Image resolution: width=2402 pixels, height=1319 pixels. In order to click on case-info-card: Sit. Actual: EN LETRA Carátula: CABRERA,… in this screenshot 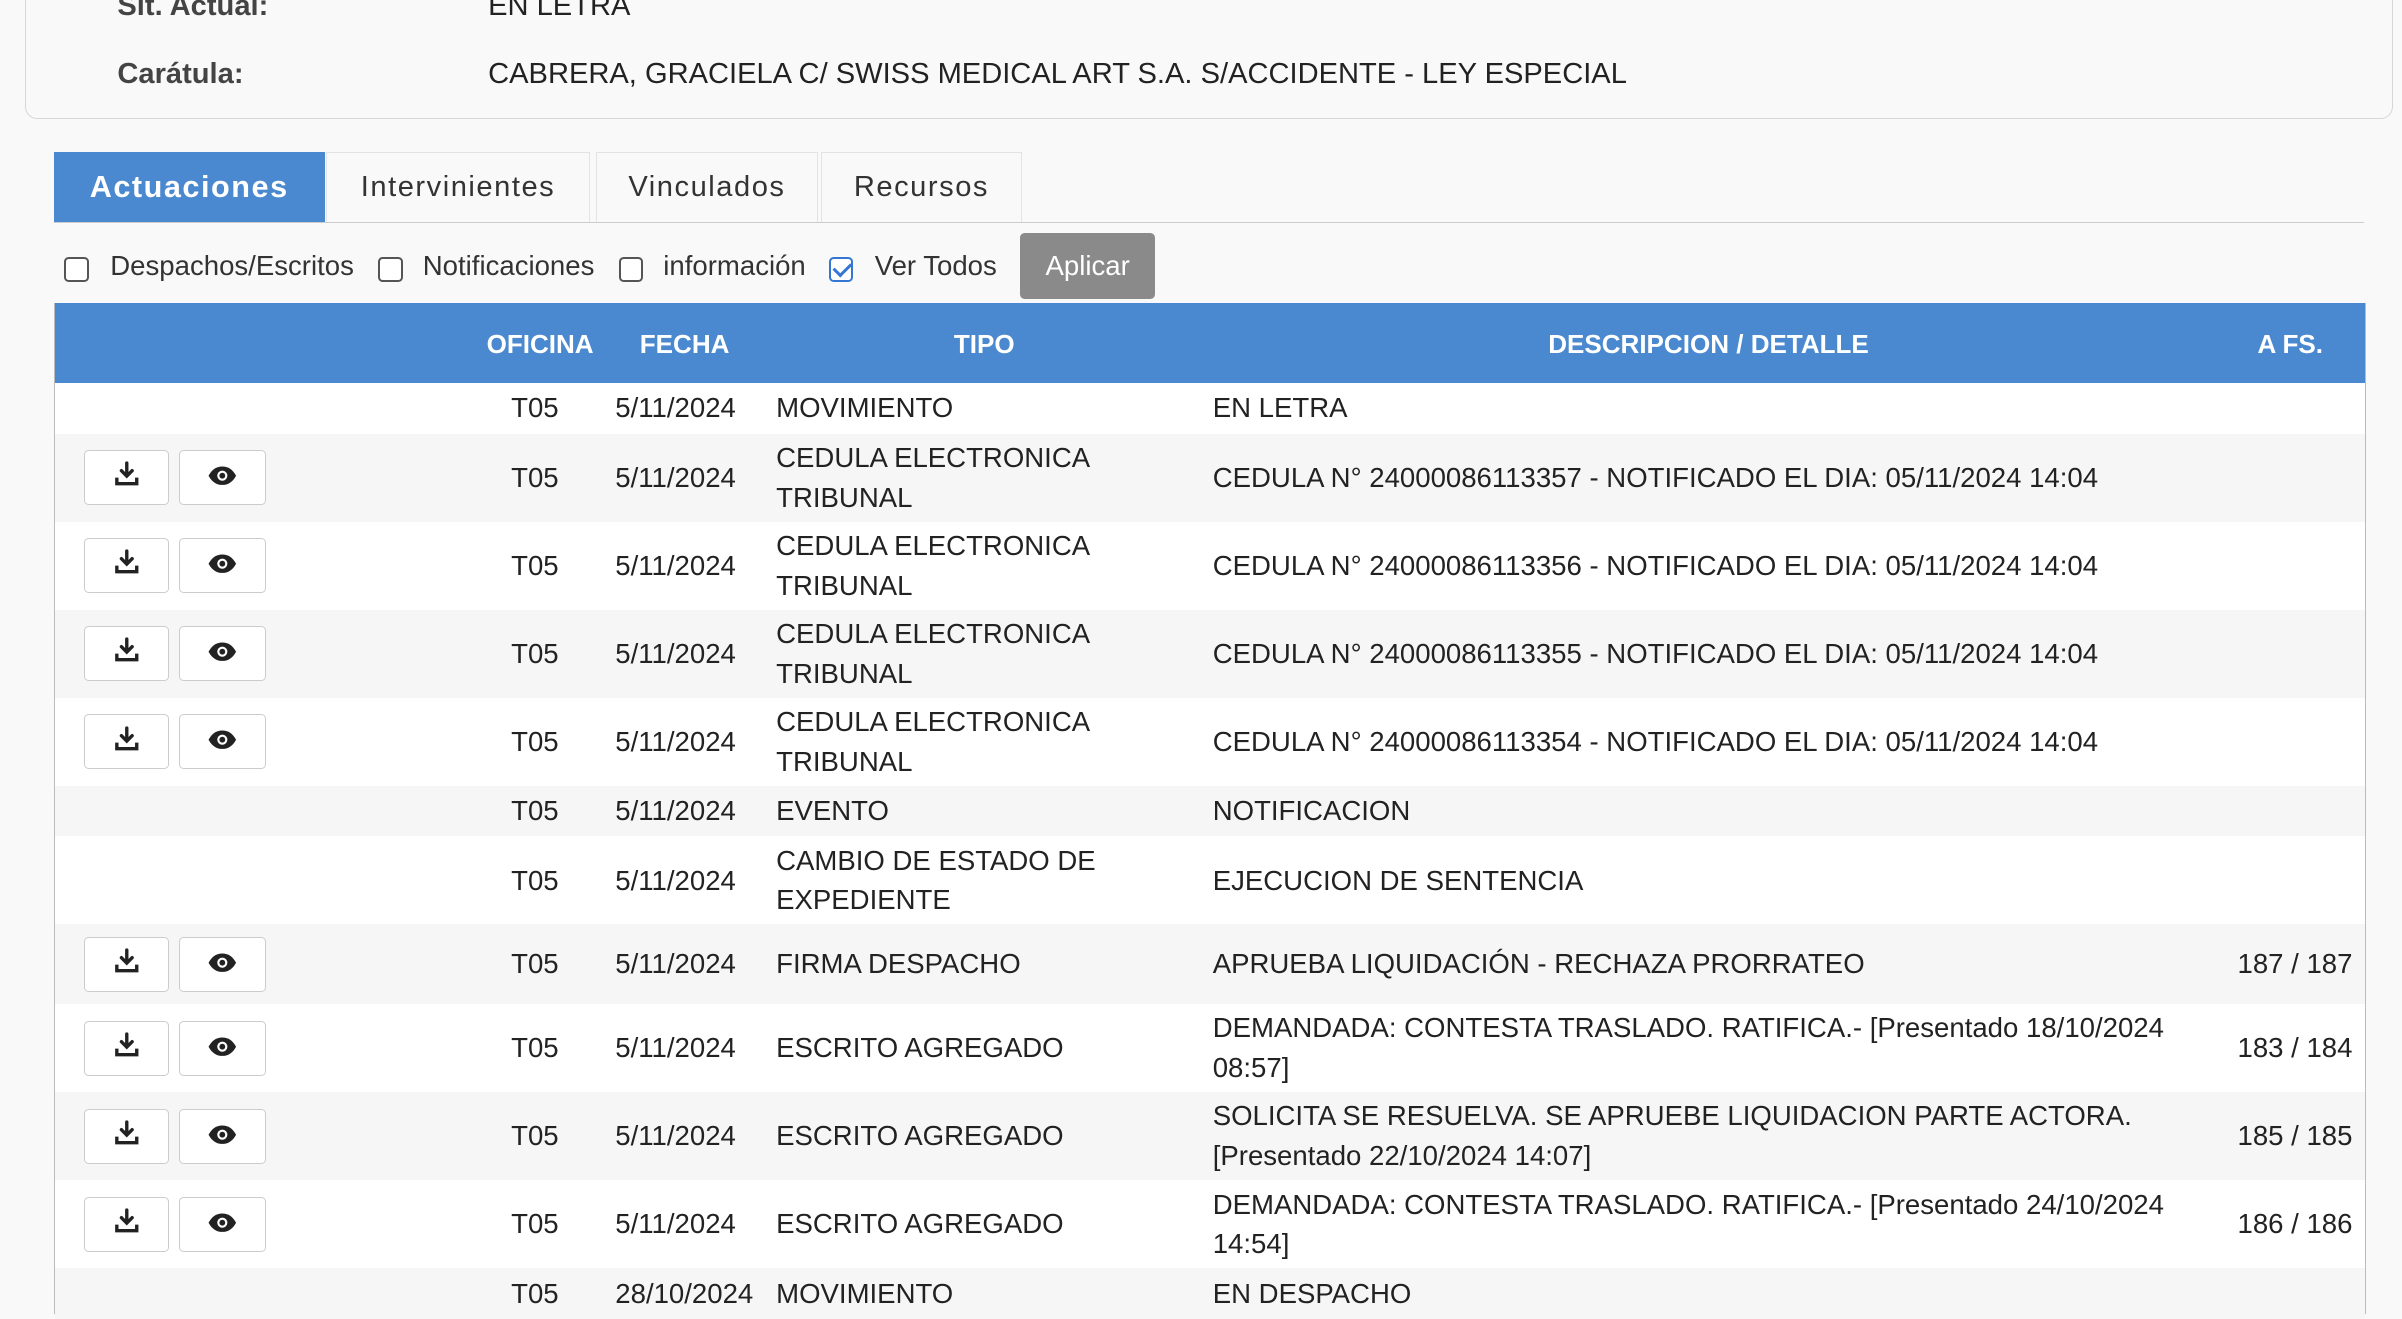, I will do `click(1208, 60)`.